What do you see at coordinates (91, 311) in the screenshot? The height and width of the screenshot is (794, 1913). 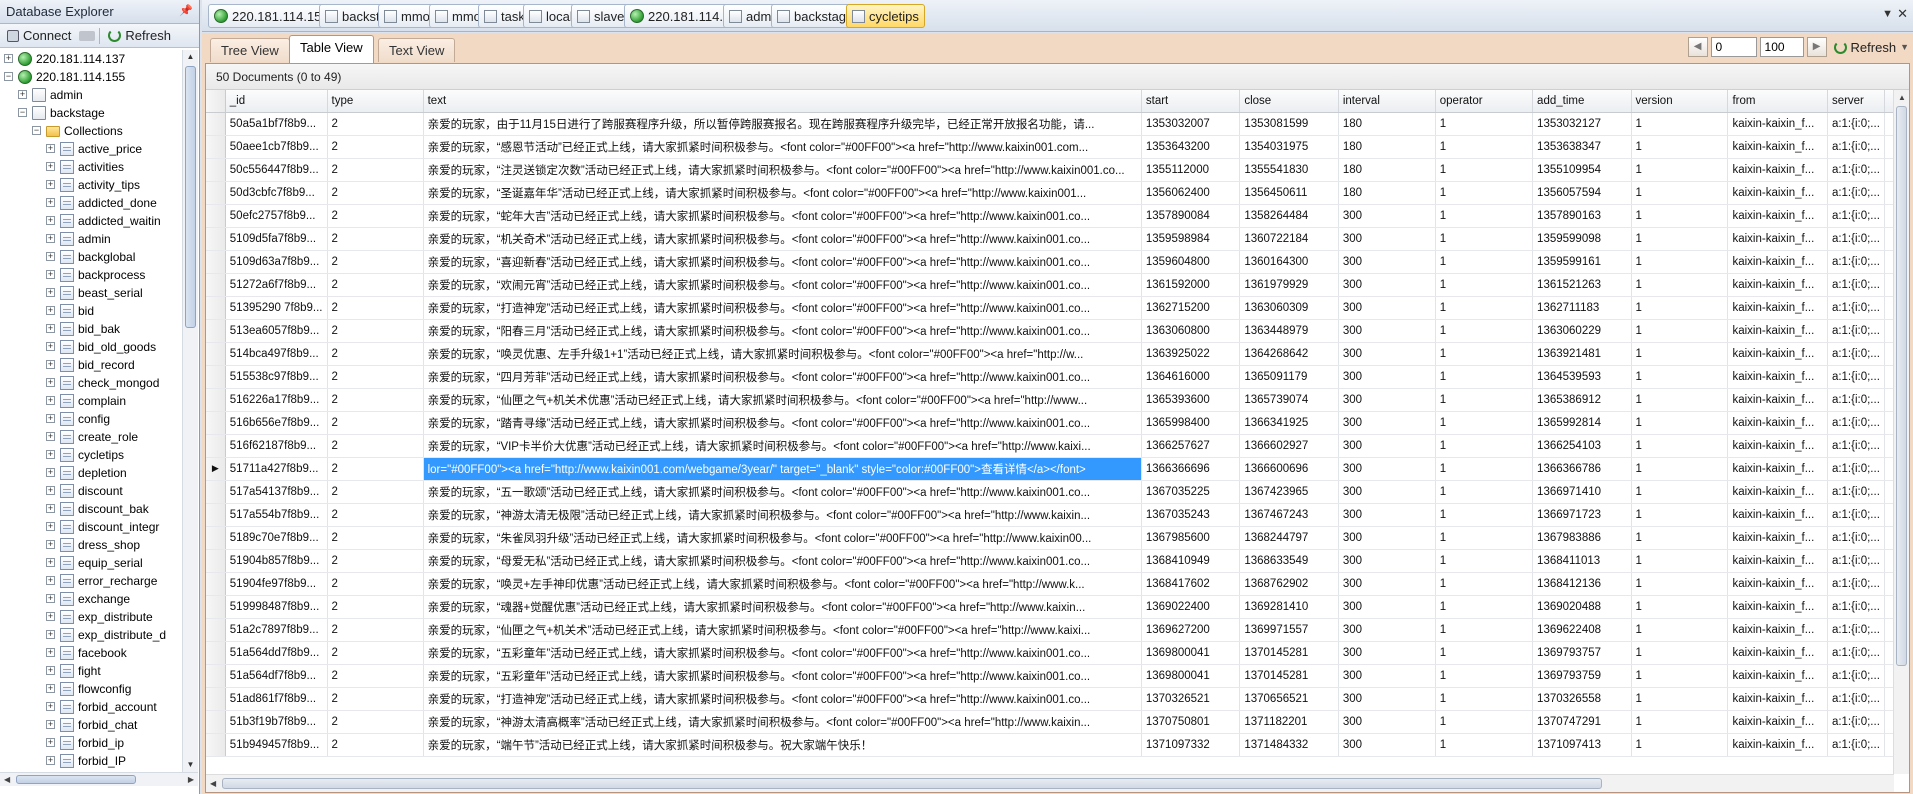 I see `tree-collection-node: + bid` at bounding box center [91, 311].